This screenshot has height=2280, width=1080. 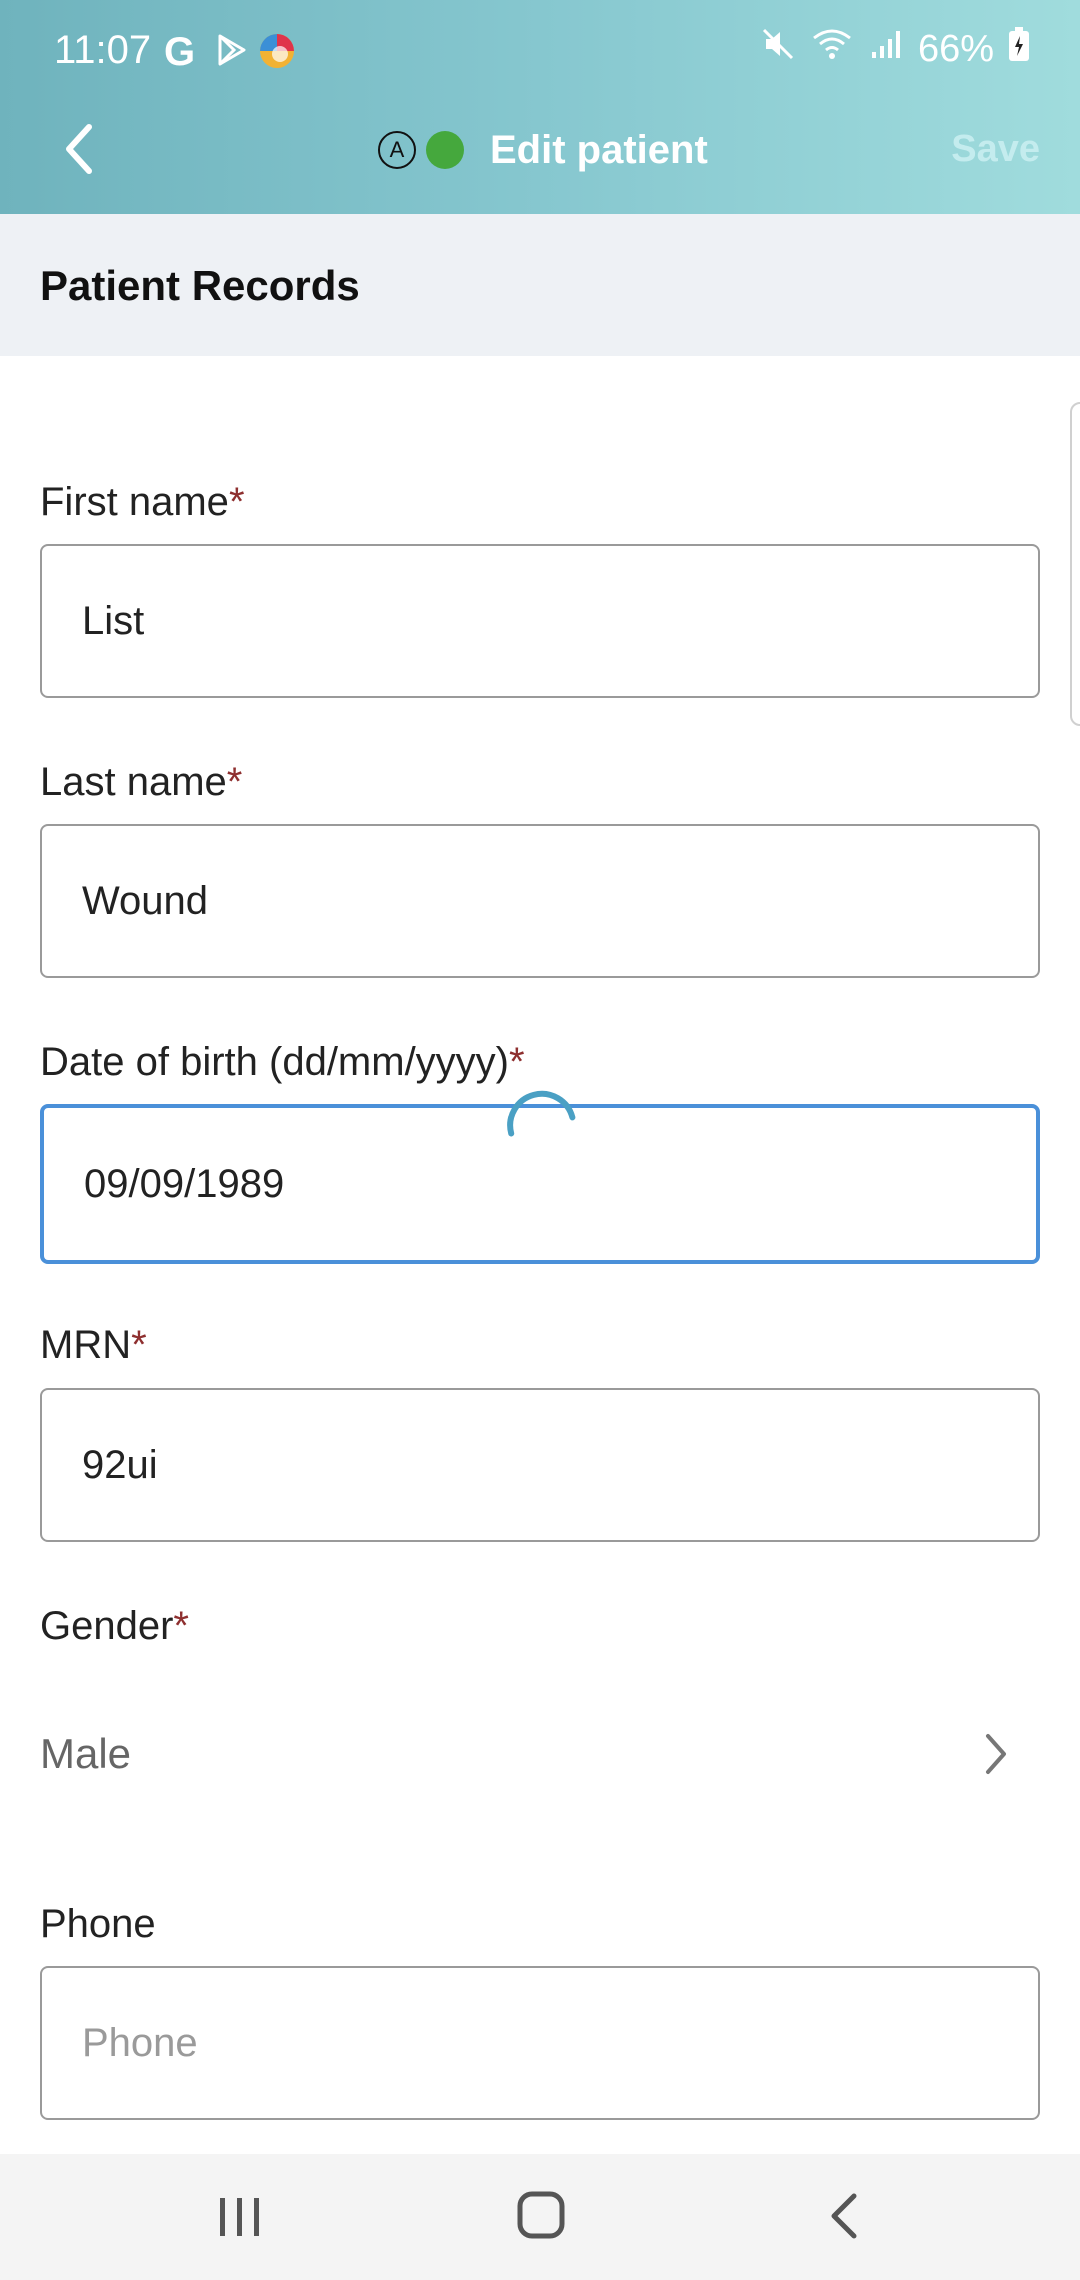 I want to click on first-name-label: First name*, so click(x=142, y=502).